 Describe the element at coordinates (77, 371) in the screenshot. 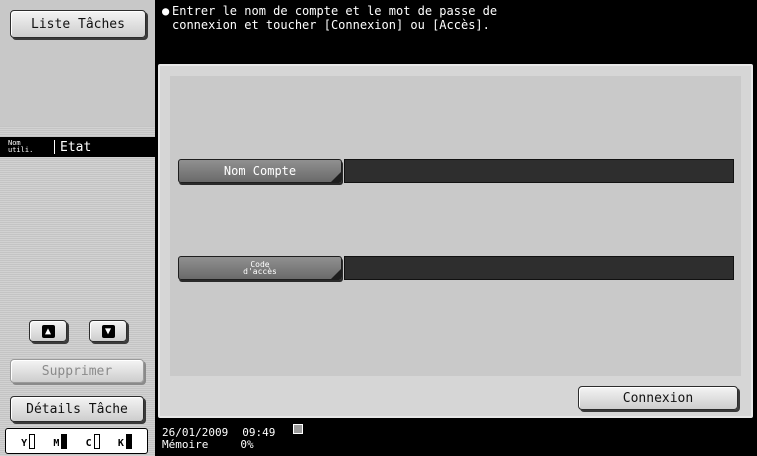

I see `delete-button: Supprimer` at that location.